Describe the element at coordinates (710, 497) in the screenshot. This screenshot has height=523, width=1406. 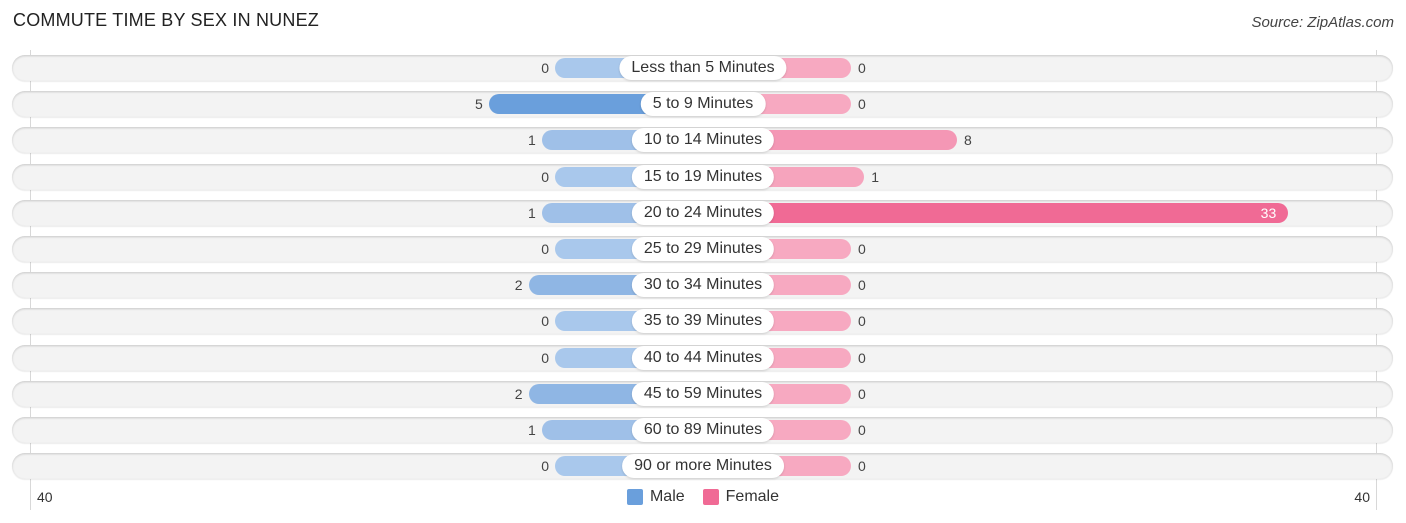
I see `female-swatch-icon` at that location.